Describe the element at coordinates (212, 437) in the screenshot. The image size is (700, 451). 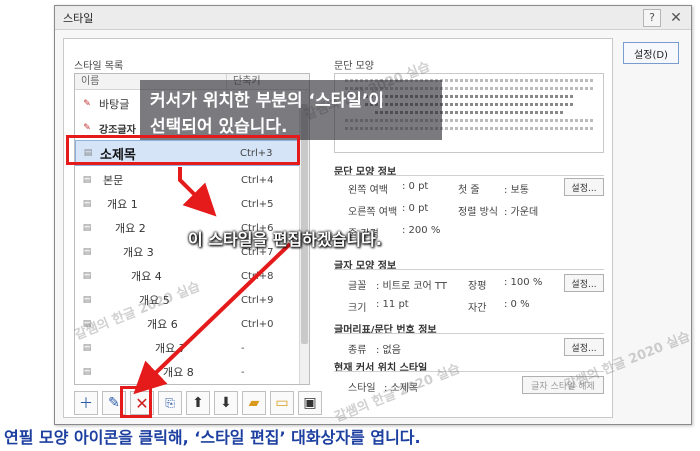
I see `bottom-instruction: 연필 모양 아이콘을 클릭해, ‘스타일 편집’ 대화상자를 엽니다.` at that location.